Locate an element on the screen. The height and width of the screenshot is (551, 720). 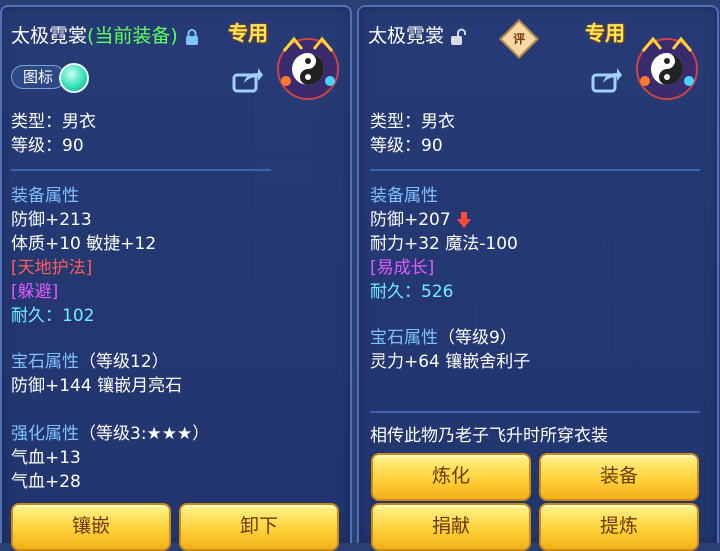
enhance-header: 强化属性 is located at coordinates (45, 434).